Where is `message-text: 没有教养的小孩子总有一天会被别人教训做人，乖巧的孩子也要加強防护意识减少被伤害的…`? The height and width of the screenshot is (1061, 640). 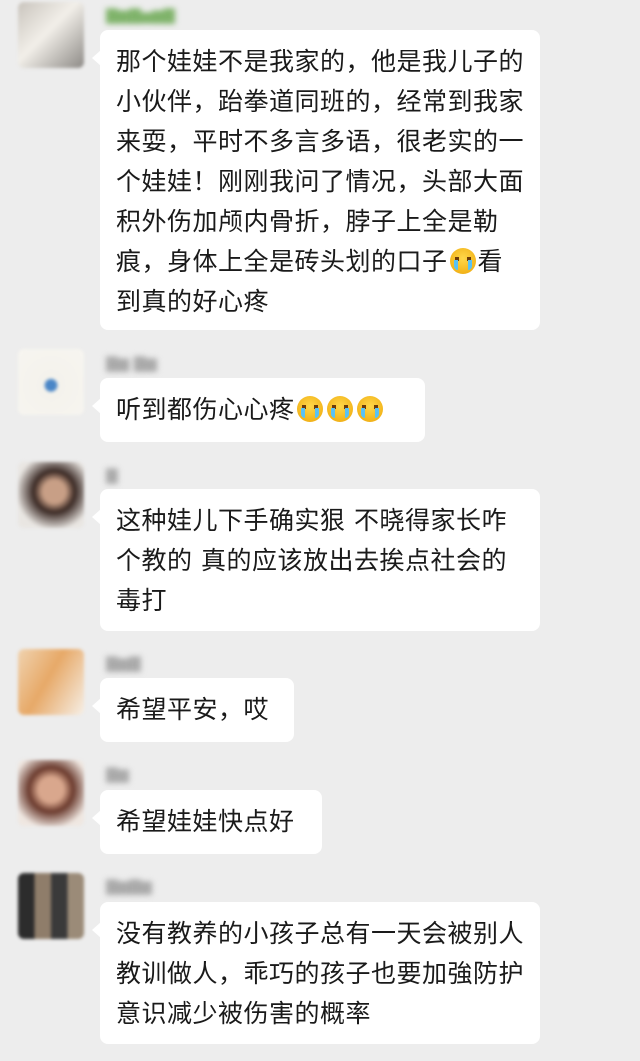 message-text: 没有教养的小孩子总有一天会被别人教训做人，乖巧的孩子也要加強防护意识减少被伤害的… is located at coordinates (320, 973).